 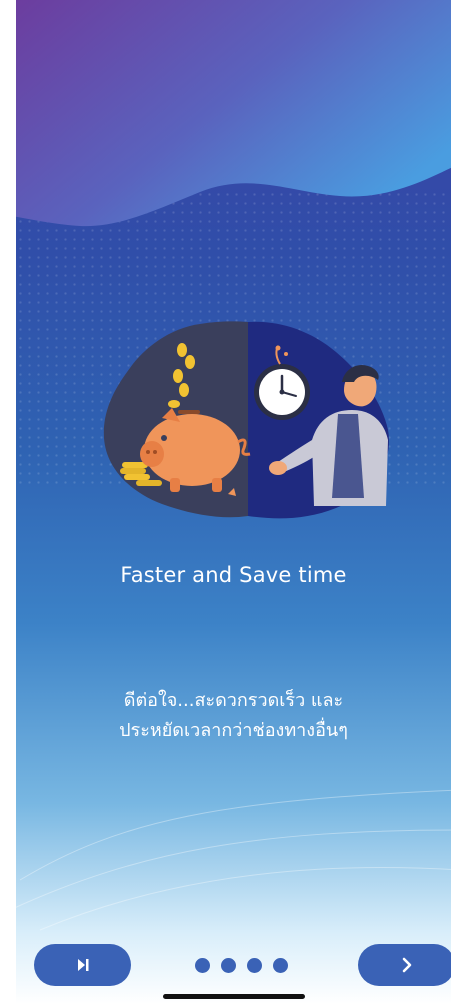 I want to click on savings-time-illustration, so click(x=246, y=420).